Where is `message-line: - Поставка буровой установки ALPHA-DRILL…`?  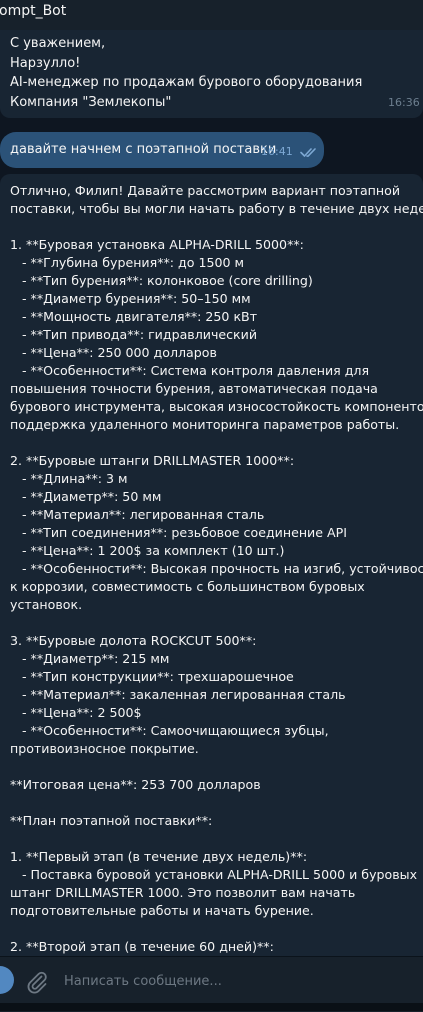 message-line: - Поставка буровой установки ALPHA-DRILL… is located at coordinates (214, 874).